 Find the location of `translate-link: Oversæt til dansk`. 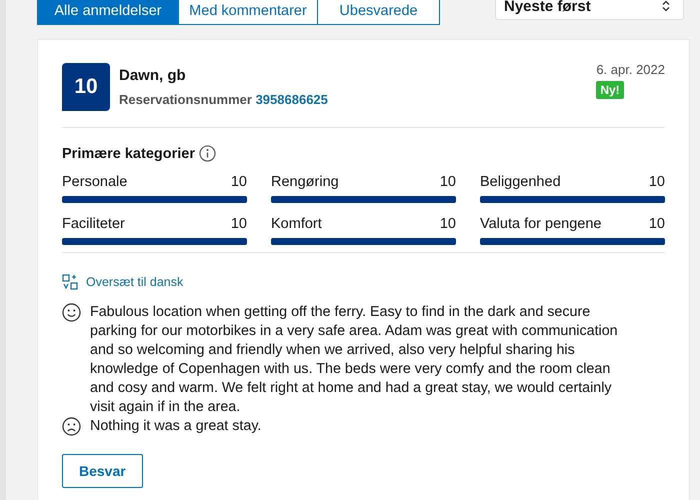

translate-link: Oversæt til dansk is located at coordinates (123, 282).